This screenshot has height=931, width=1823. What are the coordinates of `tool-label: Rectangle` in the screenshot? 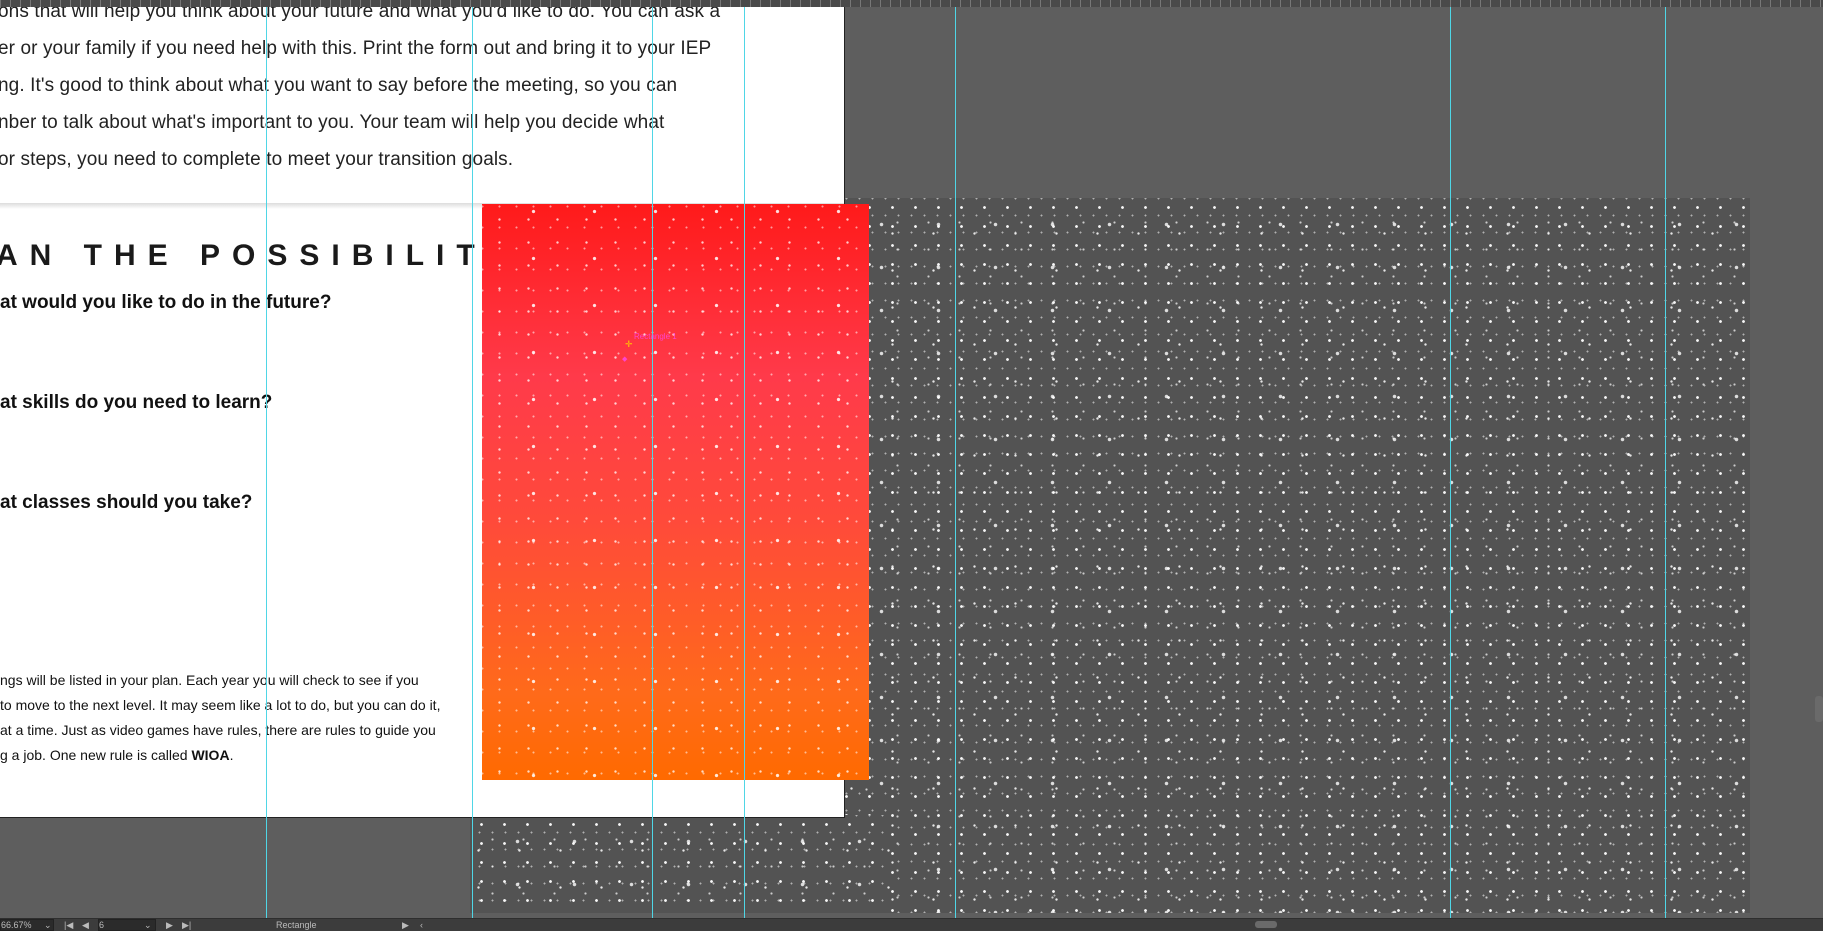 It's located at (296, 925).